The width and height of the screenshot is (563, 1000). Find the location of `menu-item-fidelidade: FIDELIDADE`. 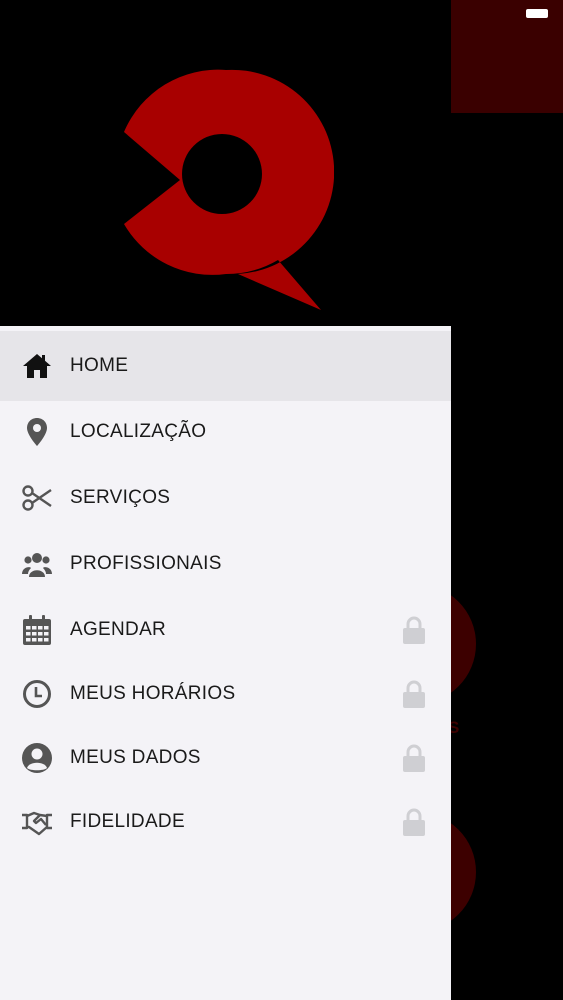

menu-item-fidelidade: FIDELIDADE is located at coordinates (225, 822).